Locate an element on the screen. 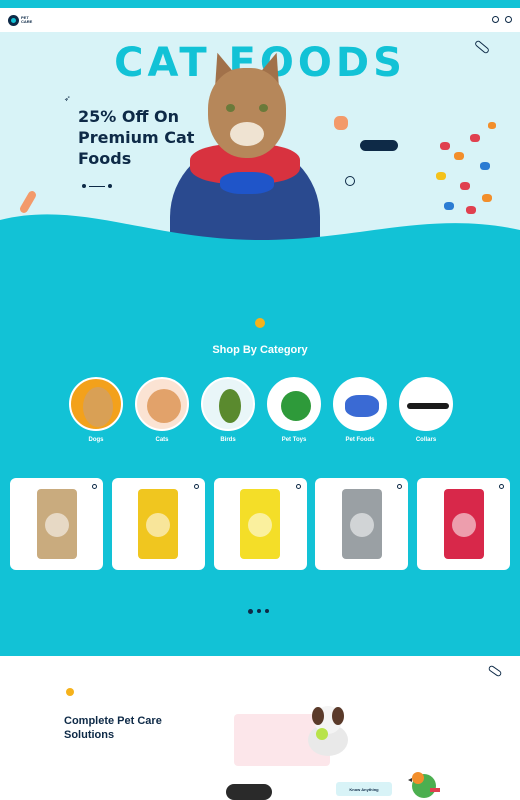 This screenshot has height=800, width=520. category-item-pet-foods: Pet Foods is located at coordinates (360, 410).